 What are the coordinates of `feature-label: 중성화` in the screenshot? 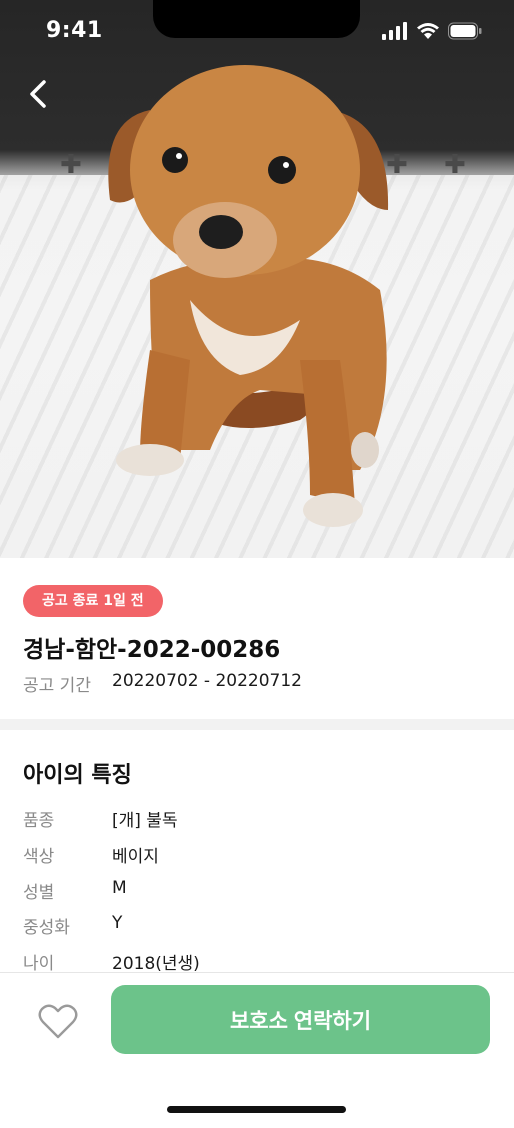 It's located at (46, 928).